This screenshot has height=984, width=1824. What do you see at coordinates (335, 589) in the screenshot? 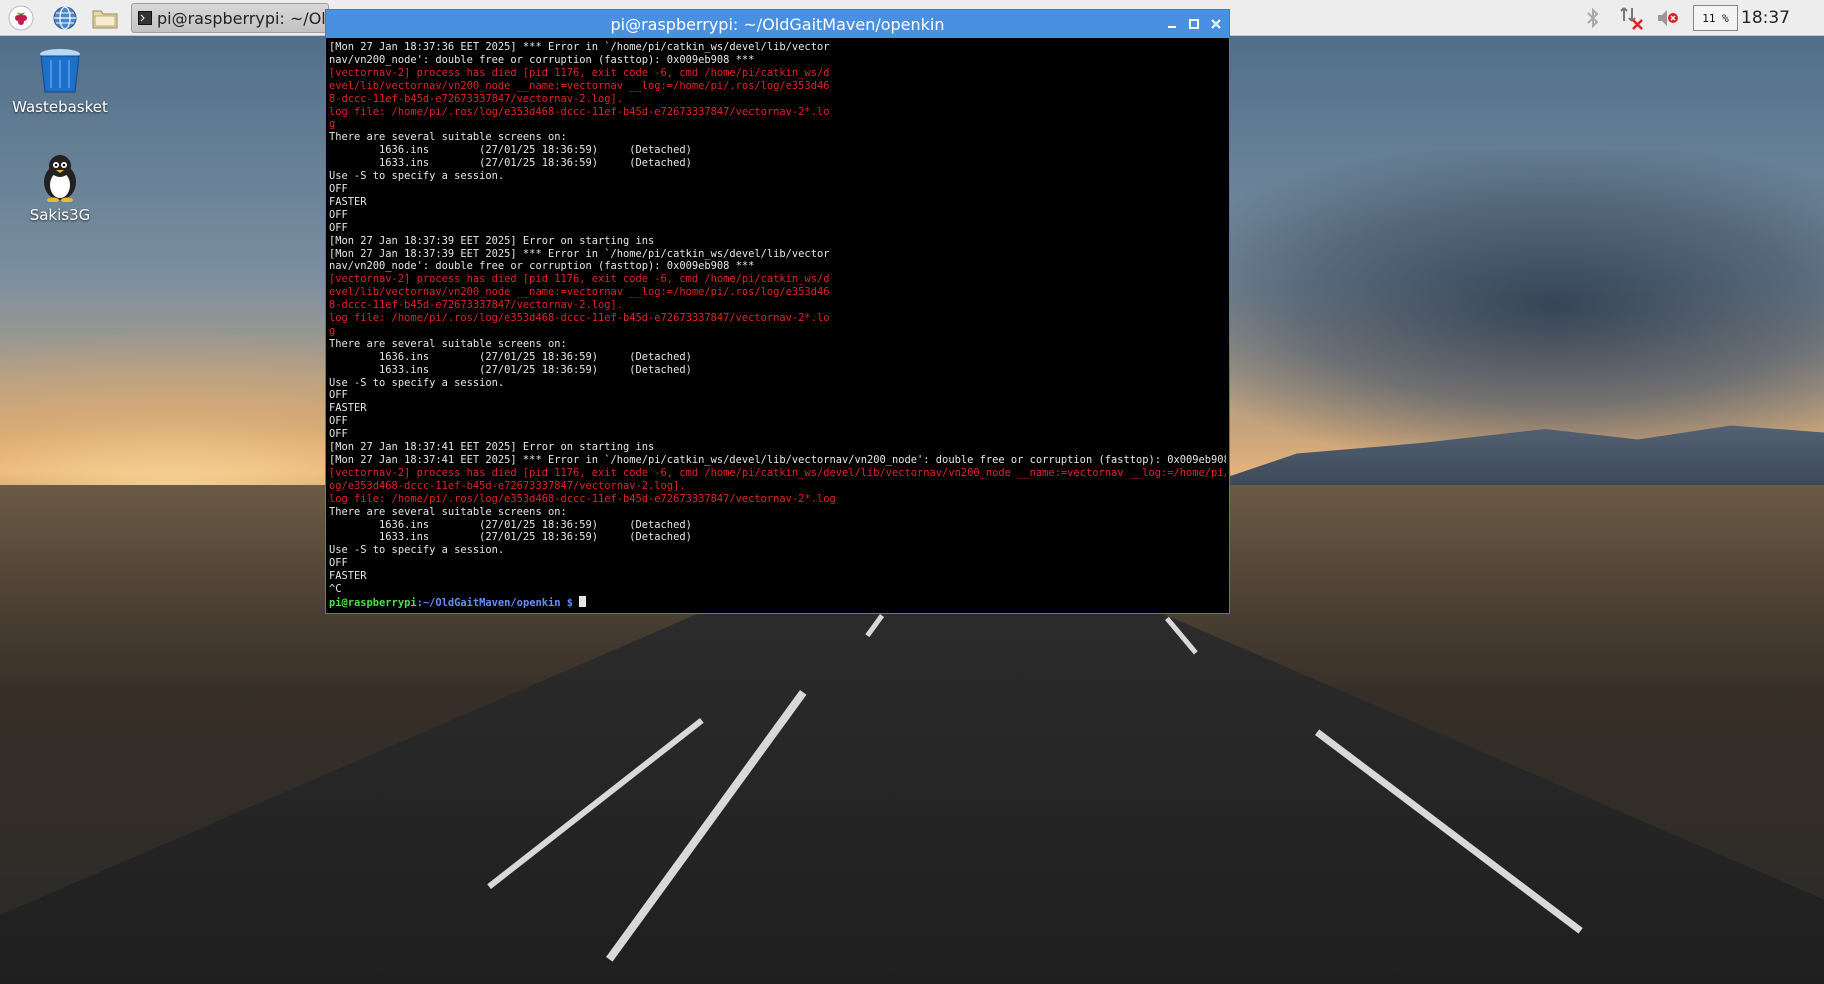
I see `terminal-line: ^C` at bounding box center [335, 589].